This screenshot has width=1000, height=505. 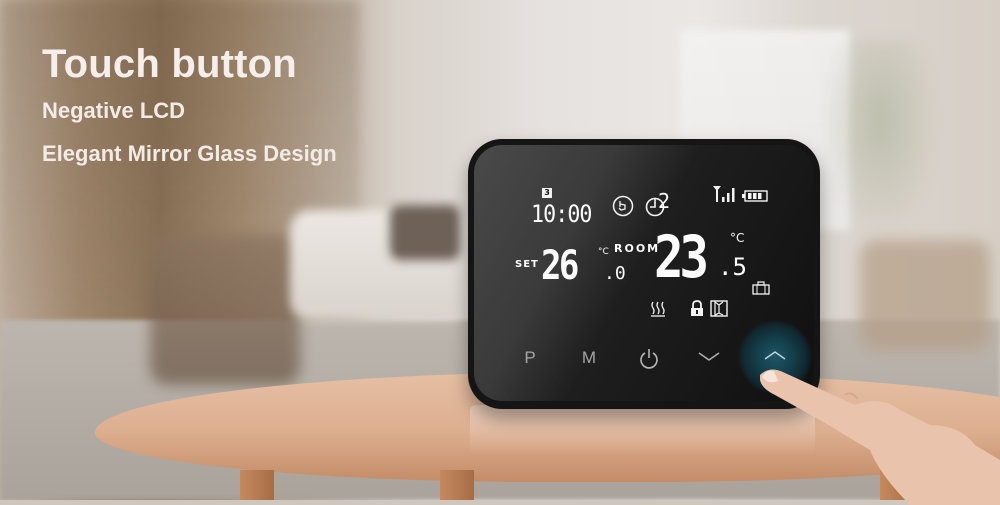 I want to click on program-number: 2, so click(x=664, y=201).